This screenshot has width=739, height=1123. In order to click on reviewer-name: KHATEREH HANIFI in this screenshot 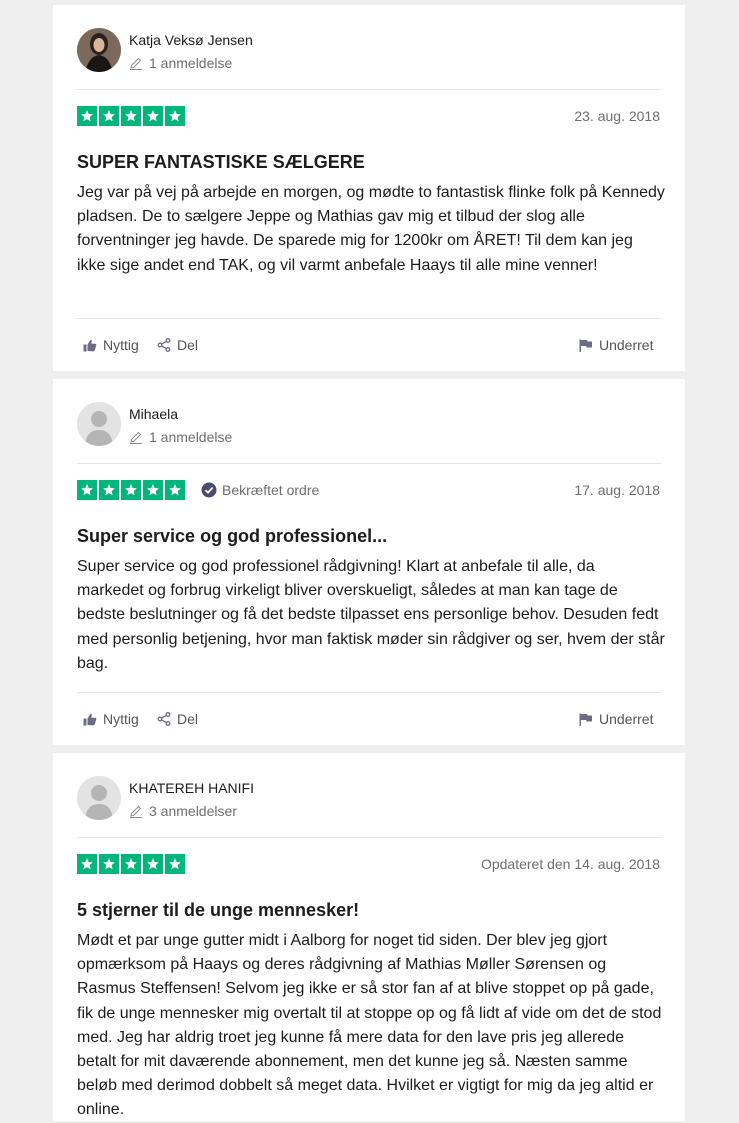, I will do `click(191, 788)`.